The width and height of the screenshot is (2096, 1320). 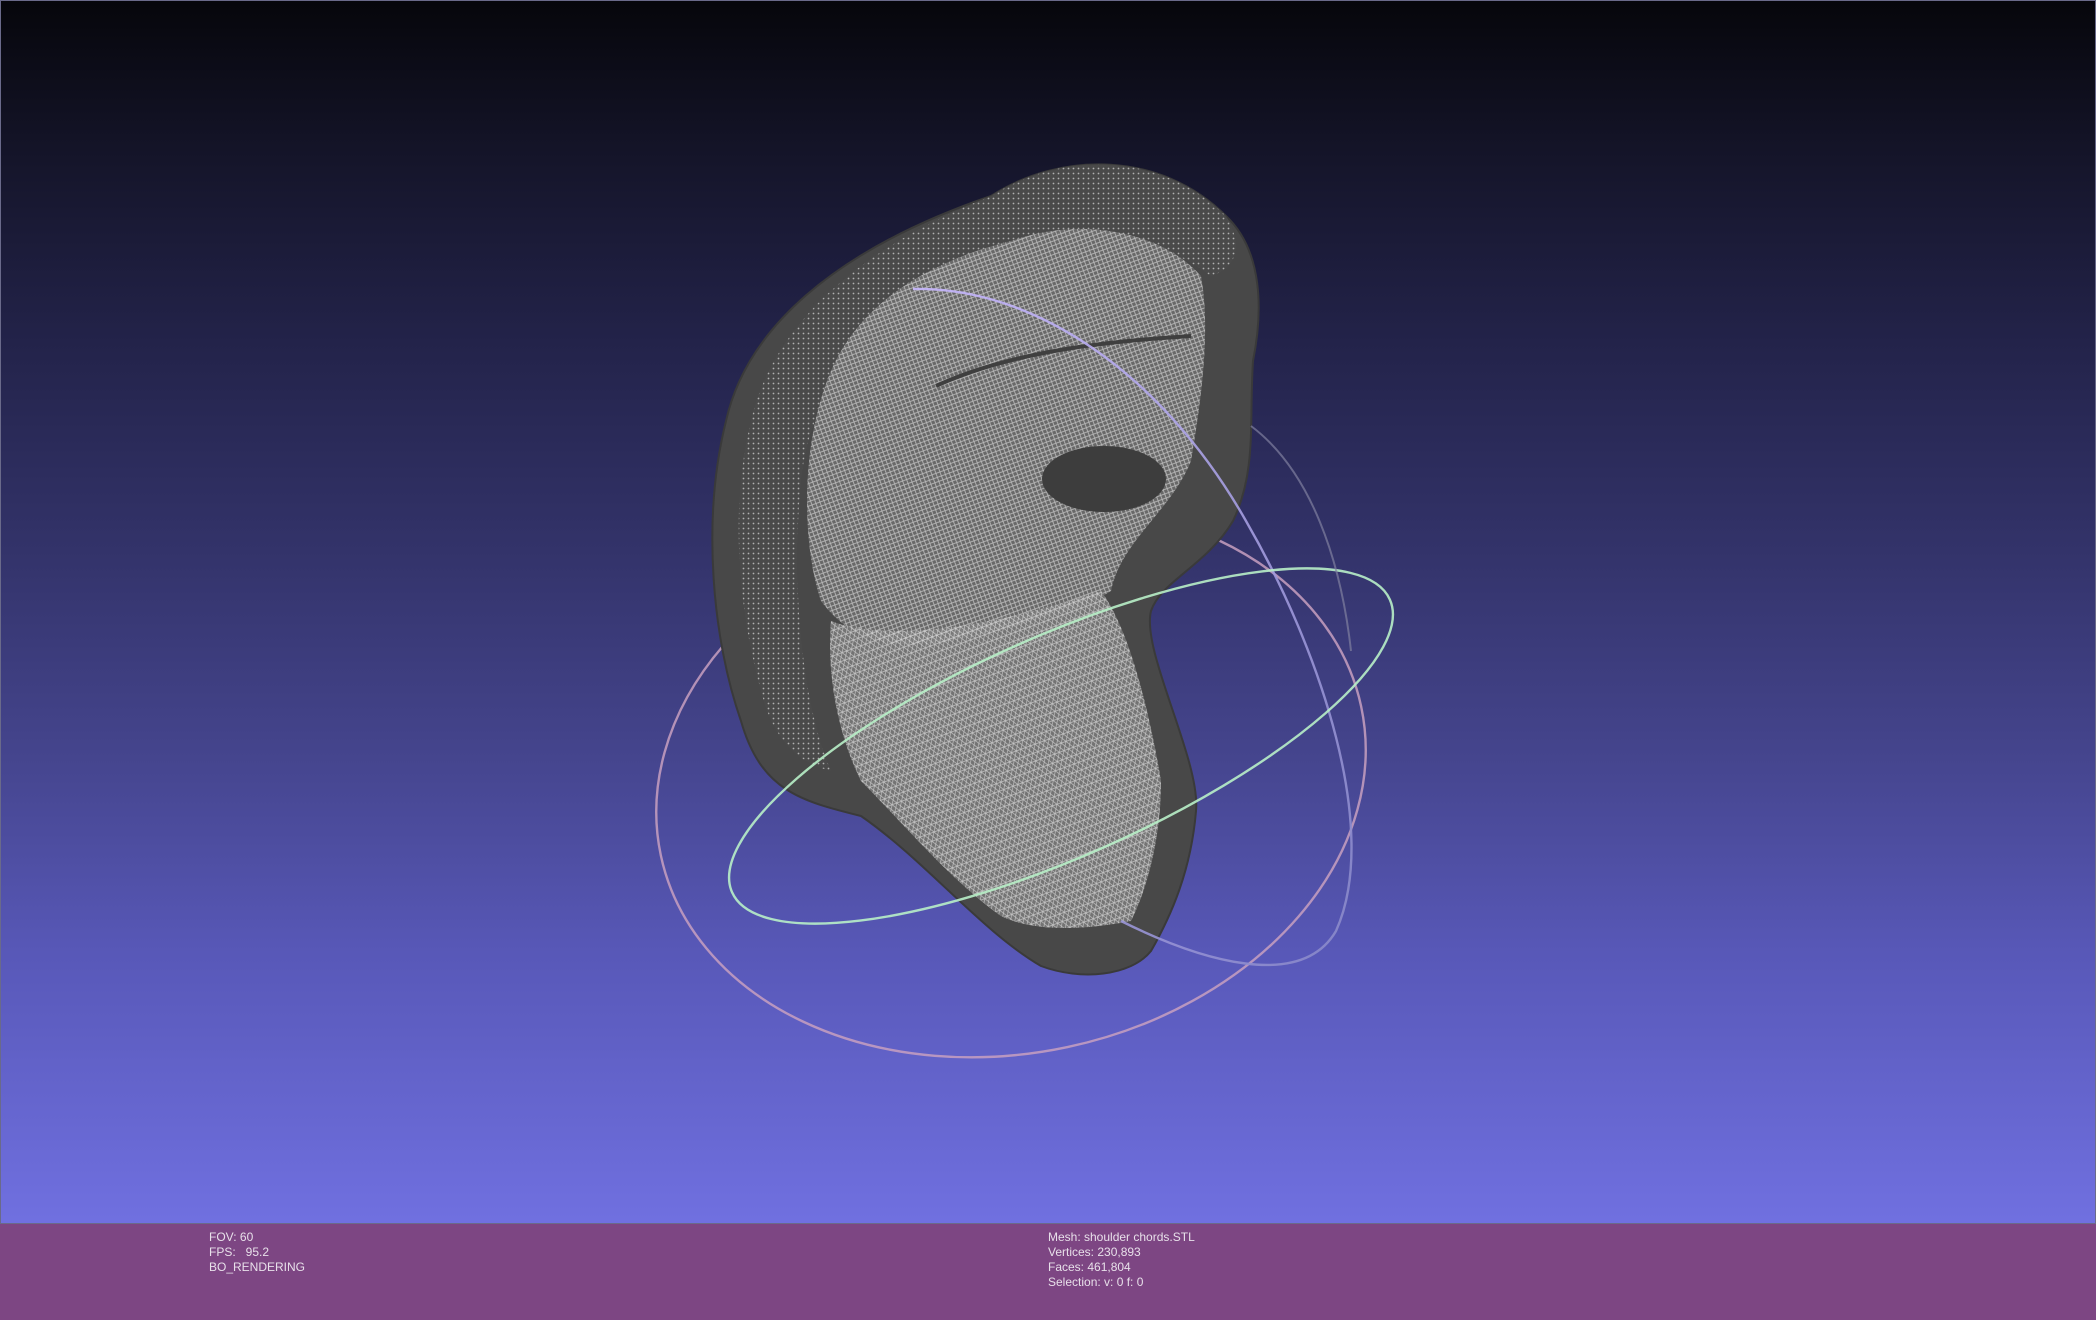 I want to click on mesh-hole, so click(x=1104, y=479).